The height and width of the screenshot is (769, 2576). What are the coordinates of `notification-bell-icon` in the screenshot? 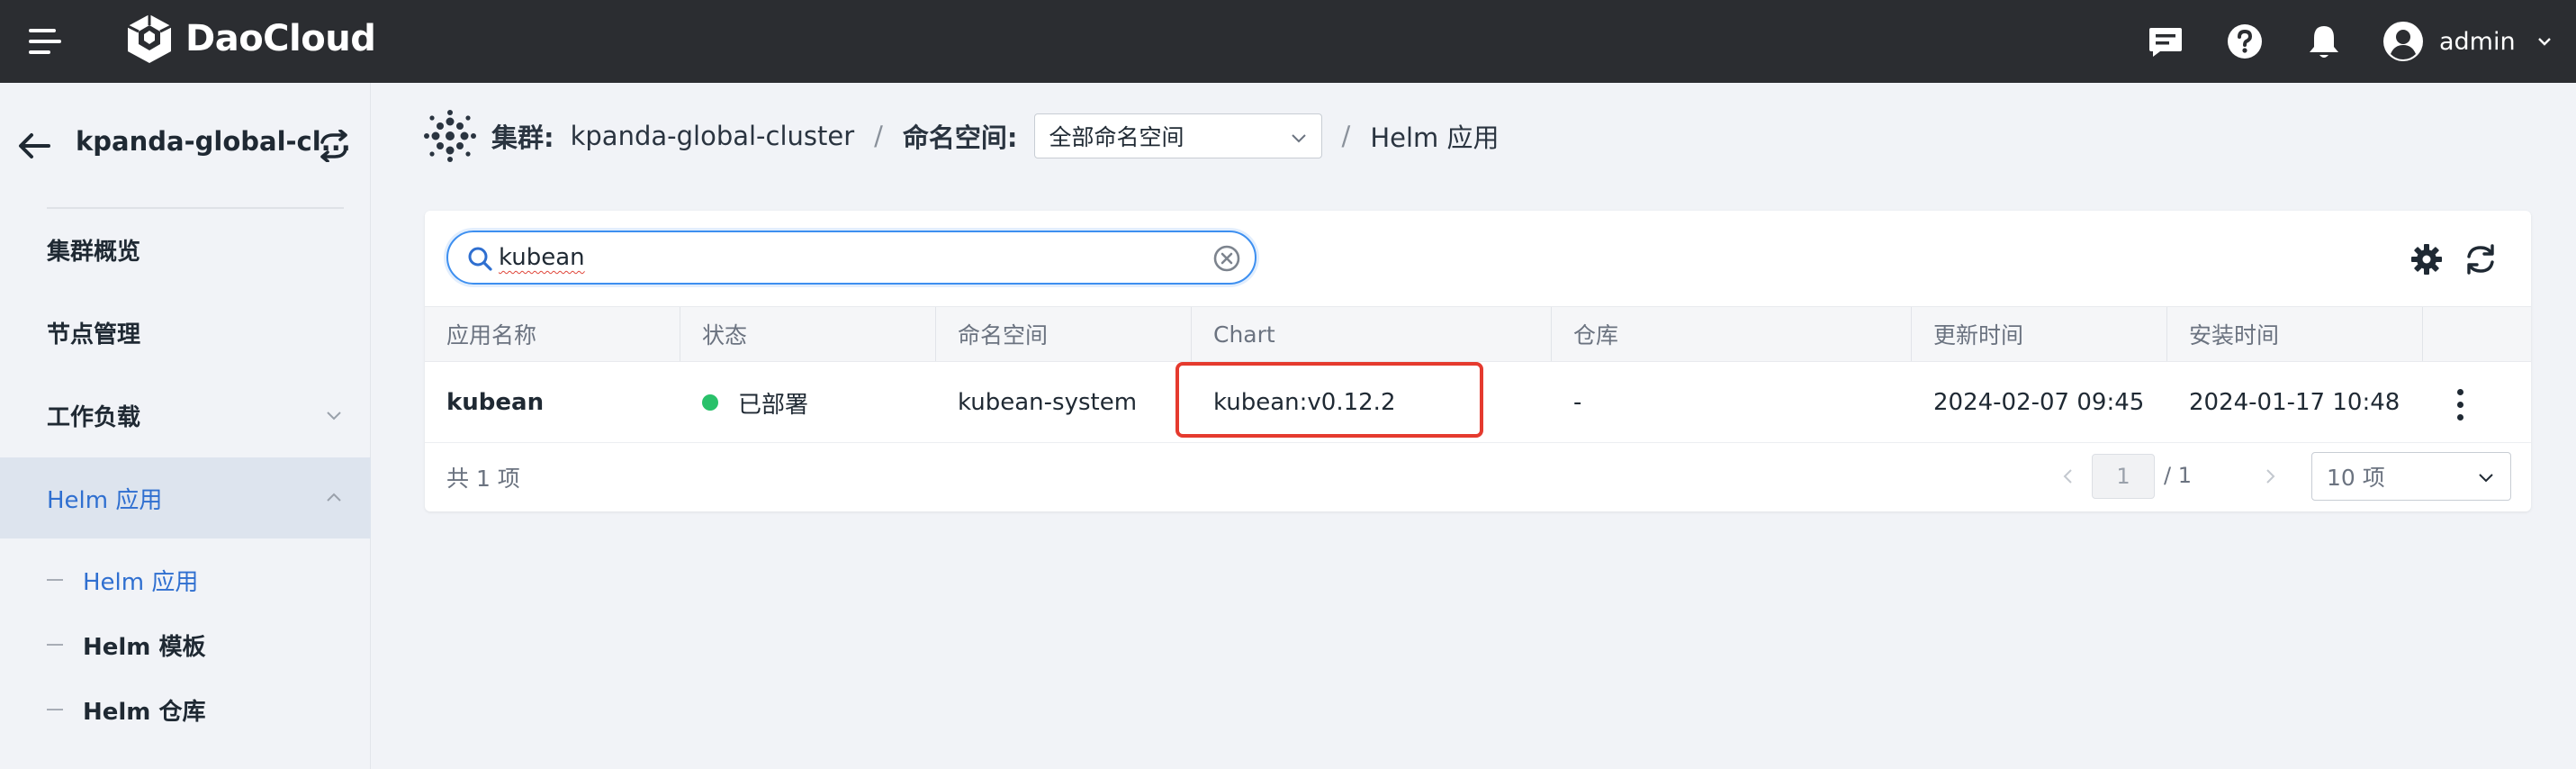 It's located at (2324, 41).